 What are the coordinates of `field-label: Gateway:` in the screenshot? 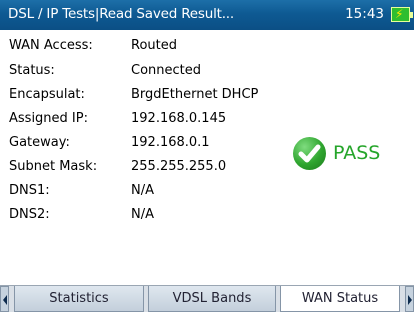 It's located at (39, 142).